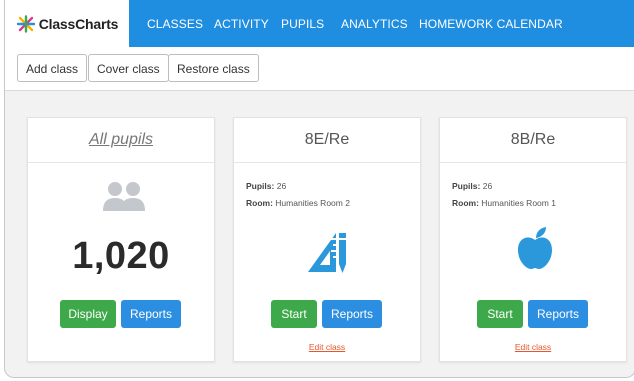 This screenshot has height=381, width=634. What do you see at coordinates (128, 68) in the screenshot?
I see `cover-class-button: Cover class` at bounding box center [128, 68].